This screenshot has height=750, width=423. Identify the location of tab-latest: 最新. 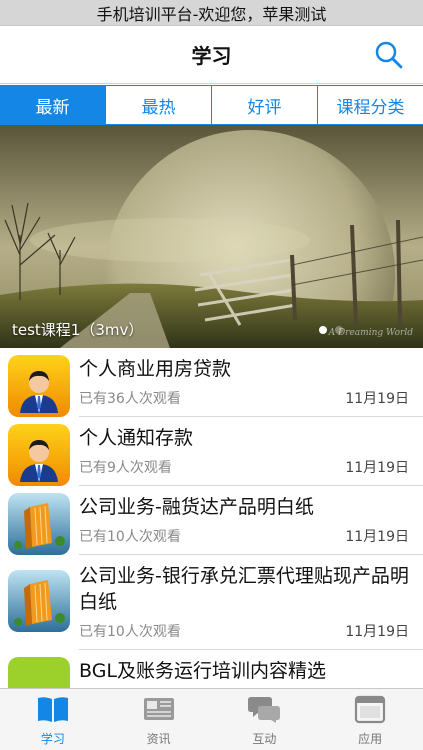
(53, 105).